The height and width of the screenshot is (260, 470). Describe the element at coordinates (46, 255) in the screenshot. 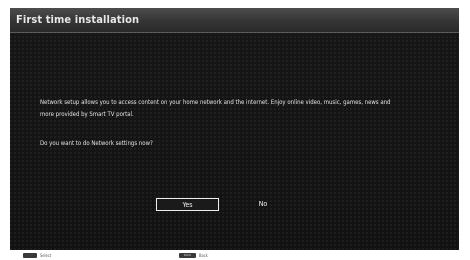

I see `select-hint-label: Select` at that location.